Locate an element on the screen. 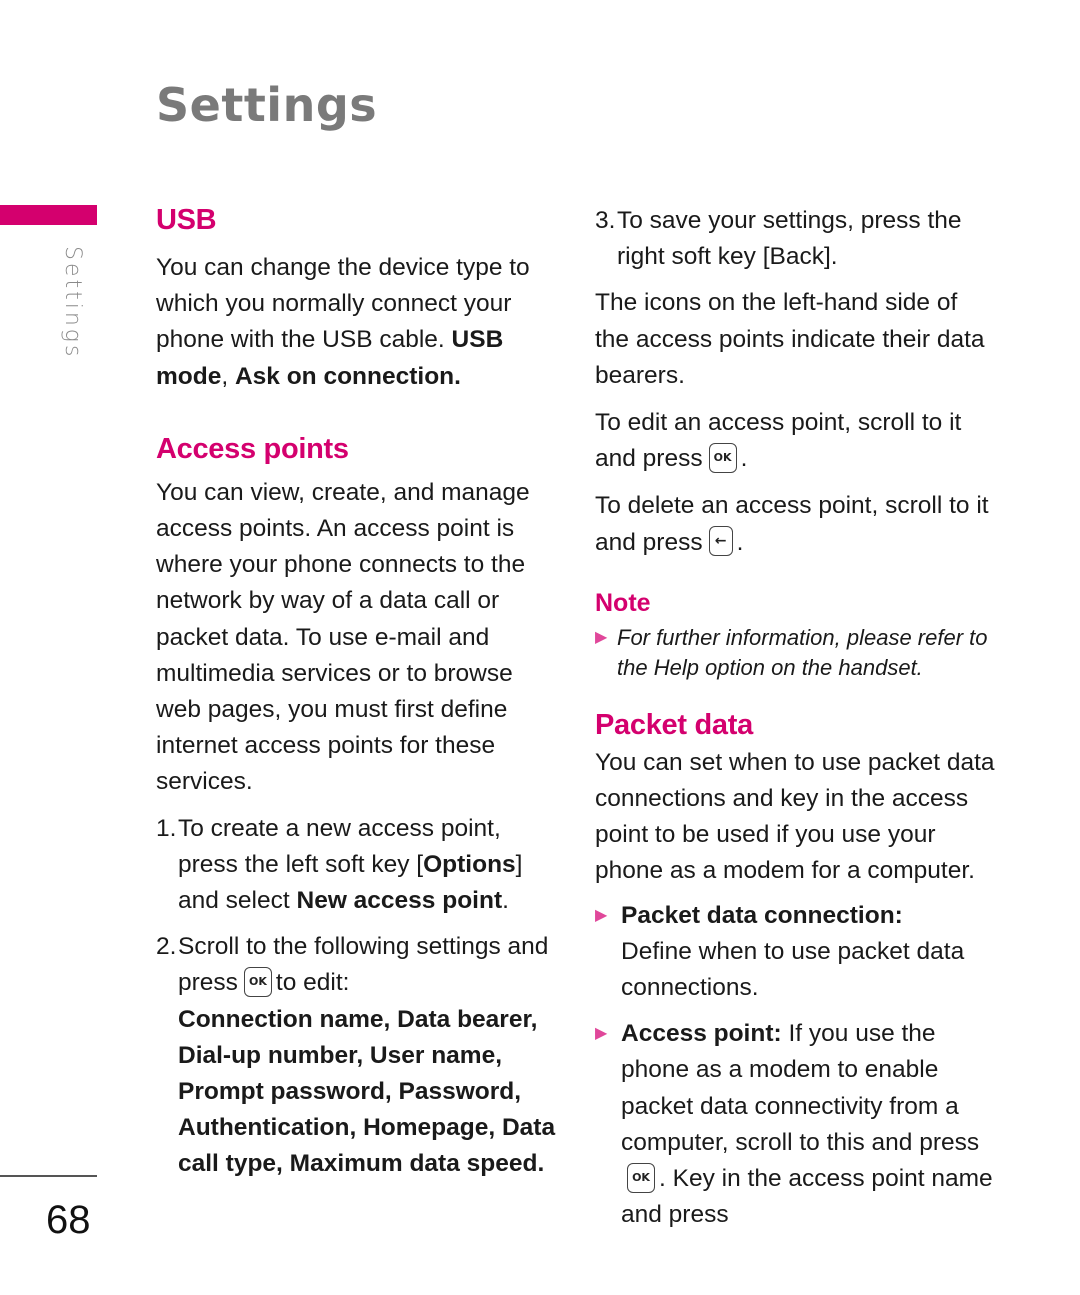 The width and height of the screenshot is (1080, 1295). bullet-description-b: . Key in the access point name and press is located at coordinates (807, 1197).